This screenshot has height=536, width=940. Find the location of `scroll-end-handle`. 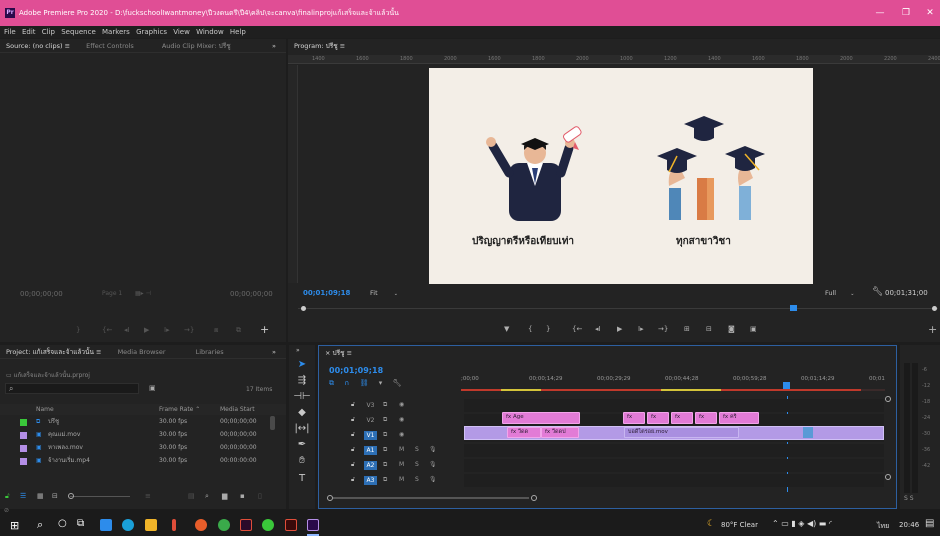

scroll-end-handle is located at coordinates (534, 498).